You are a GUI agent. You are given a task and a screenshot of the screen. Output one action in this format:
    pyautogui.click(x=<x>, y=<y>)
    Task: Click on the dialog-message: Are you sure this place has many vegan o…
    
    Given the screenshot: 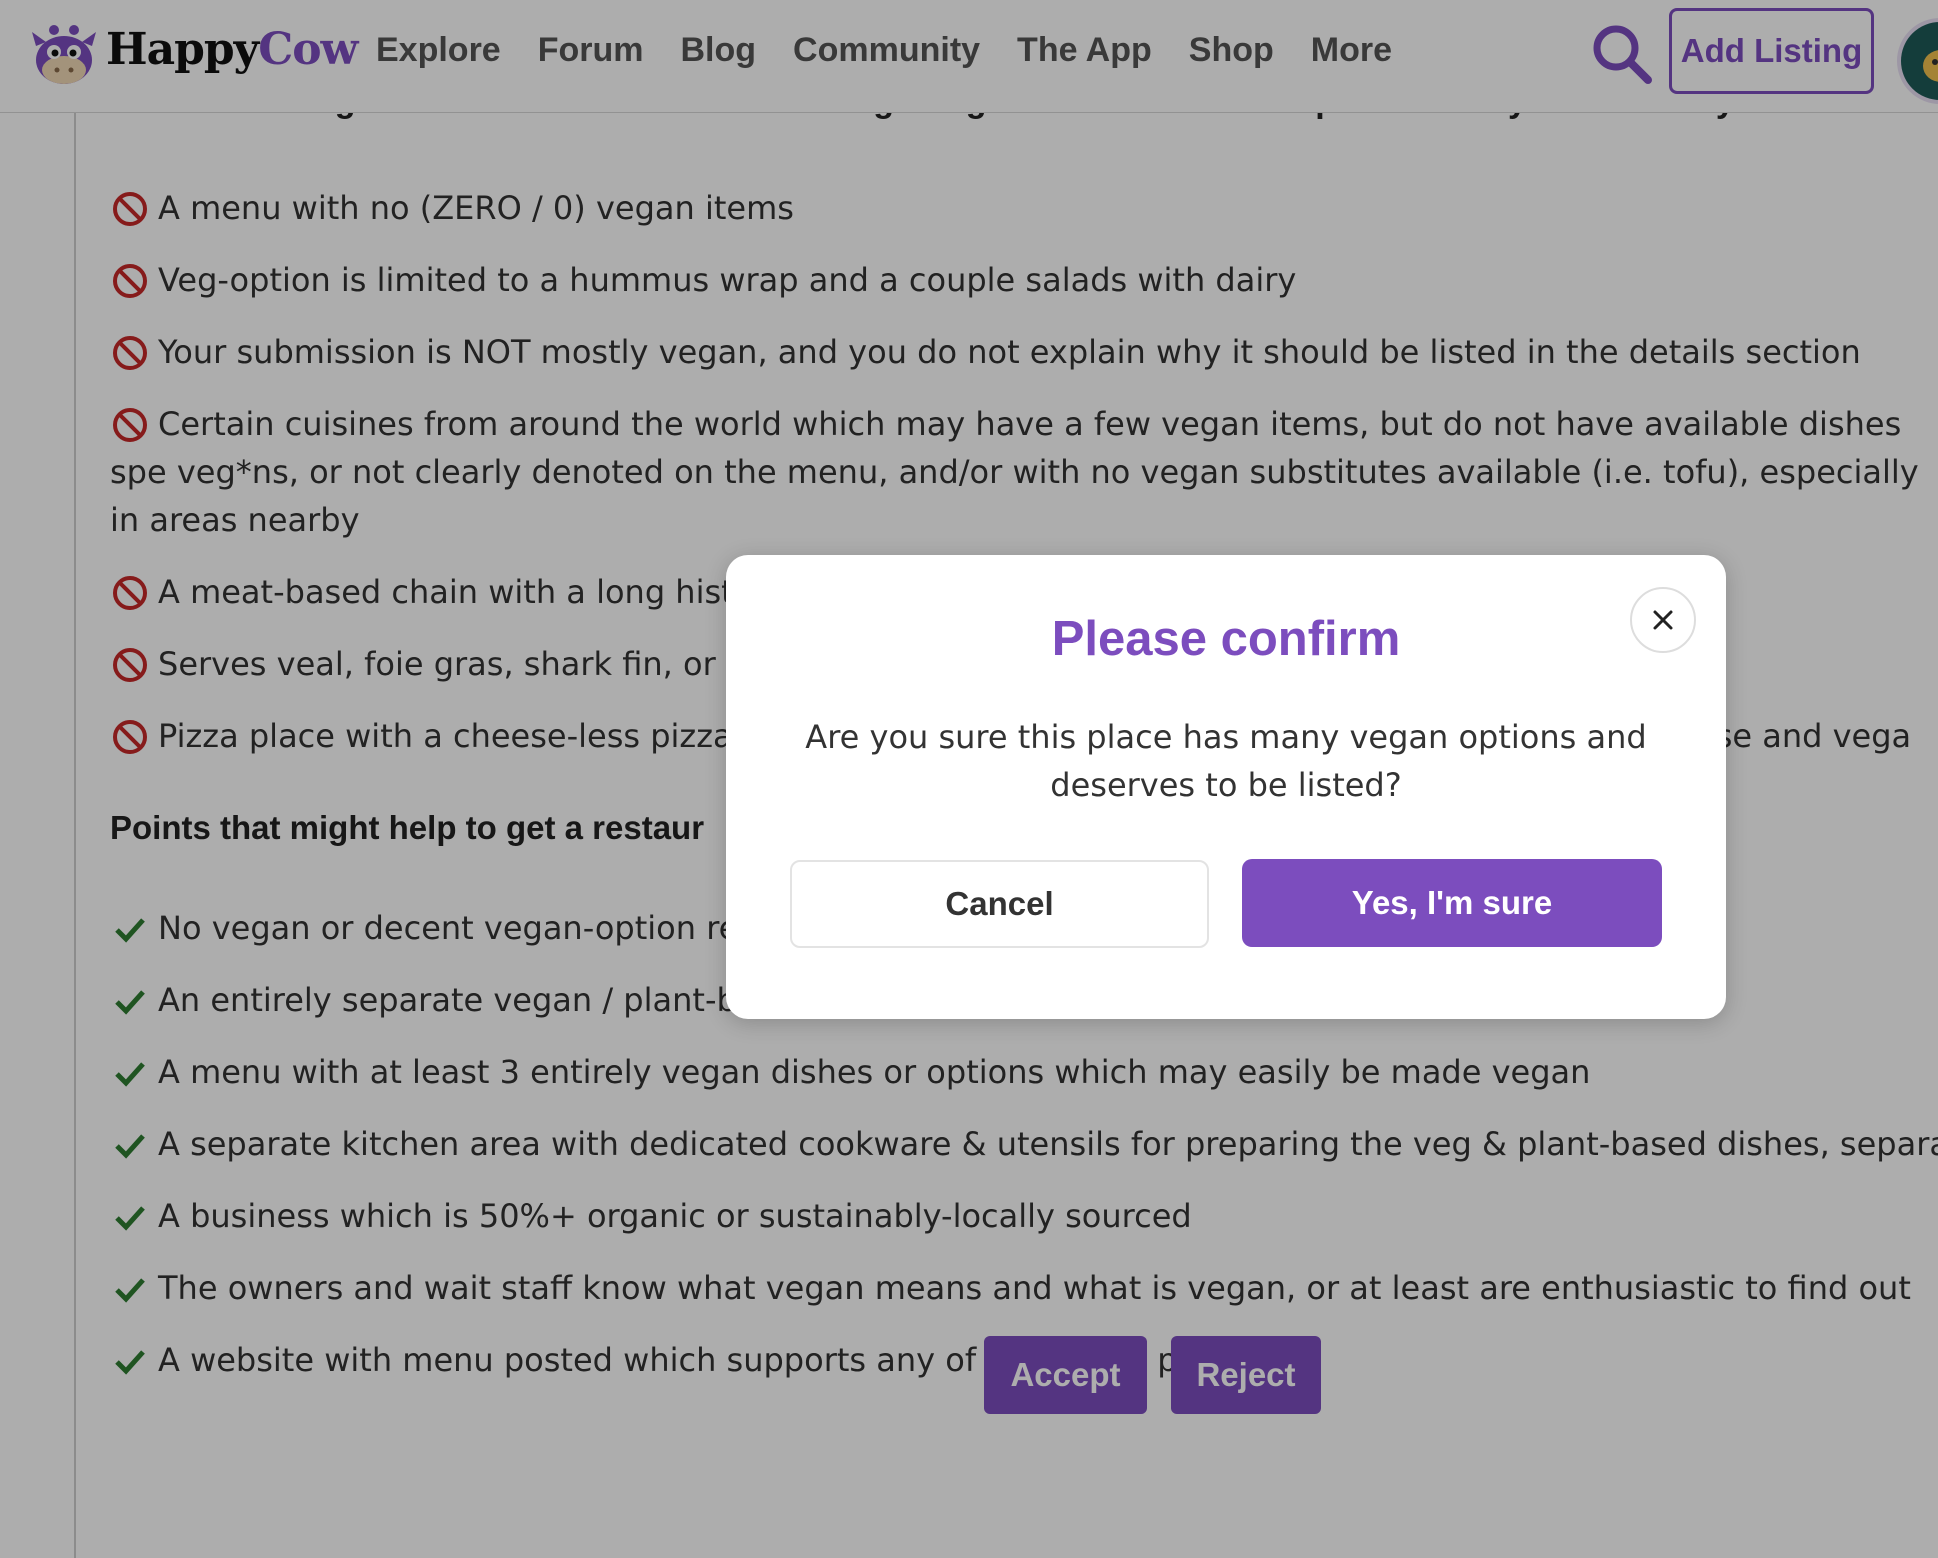 What is the action you would take?
    pyautogui.click(x=1226, y=761)
    